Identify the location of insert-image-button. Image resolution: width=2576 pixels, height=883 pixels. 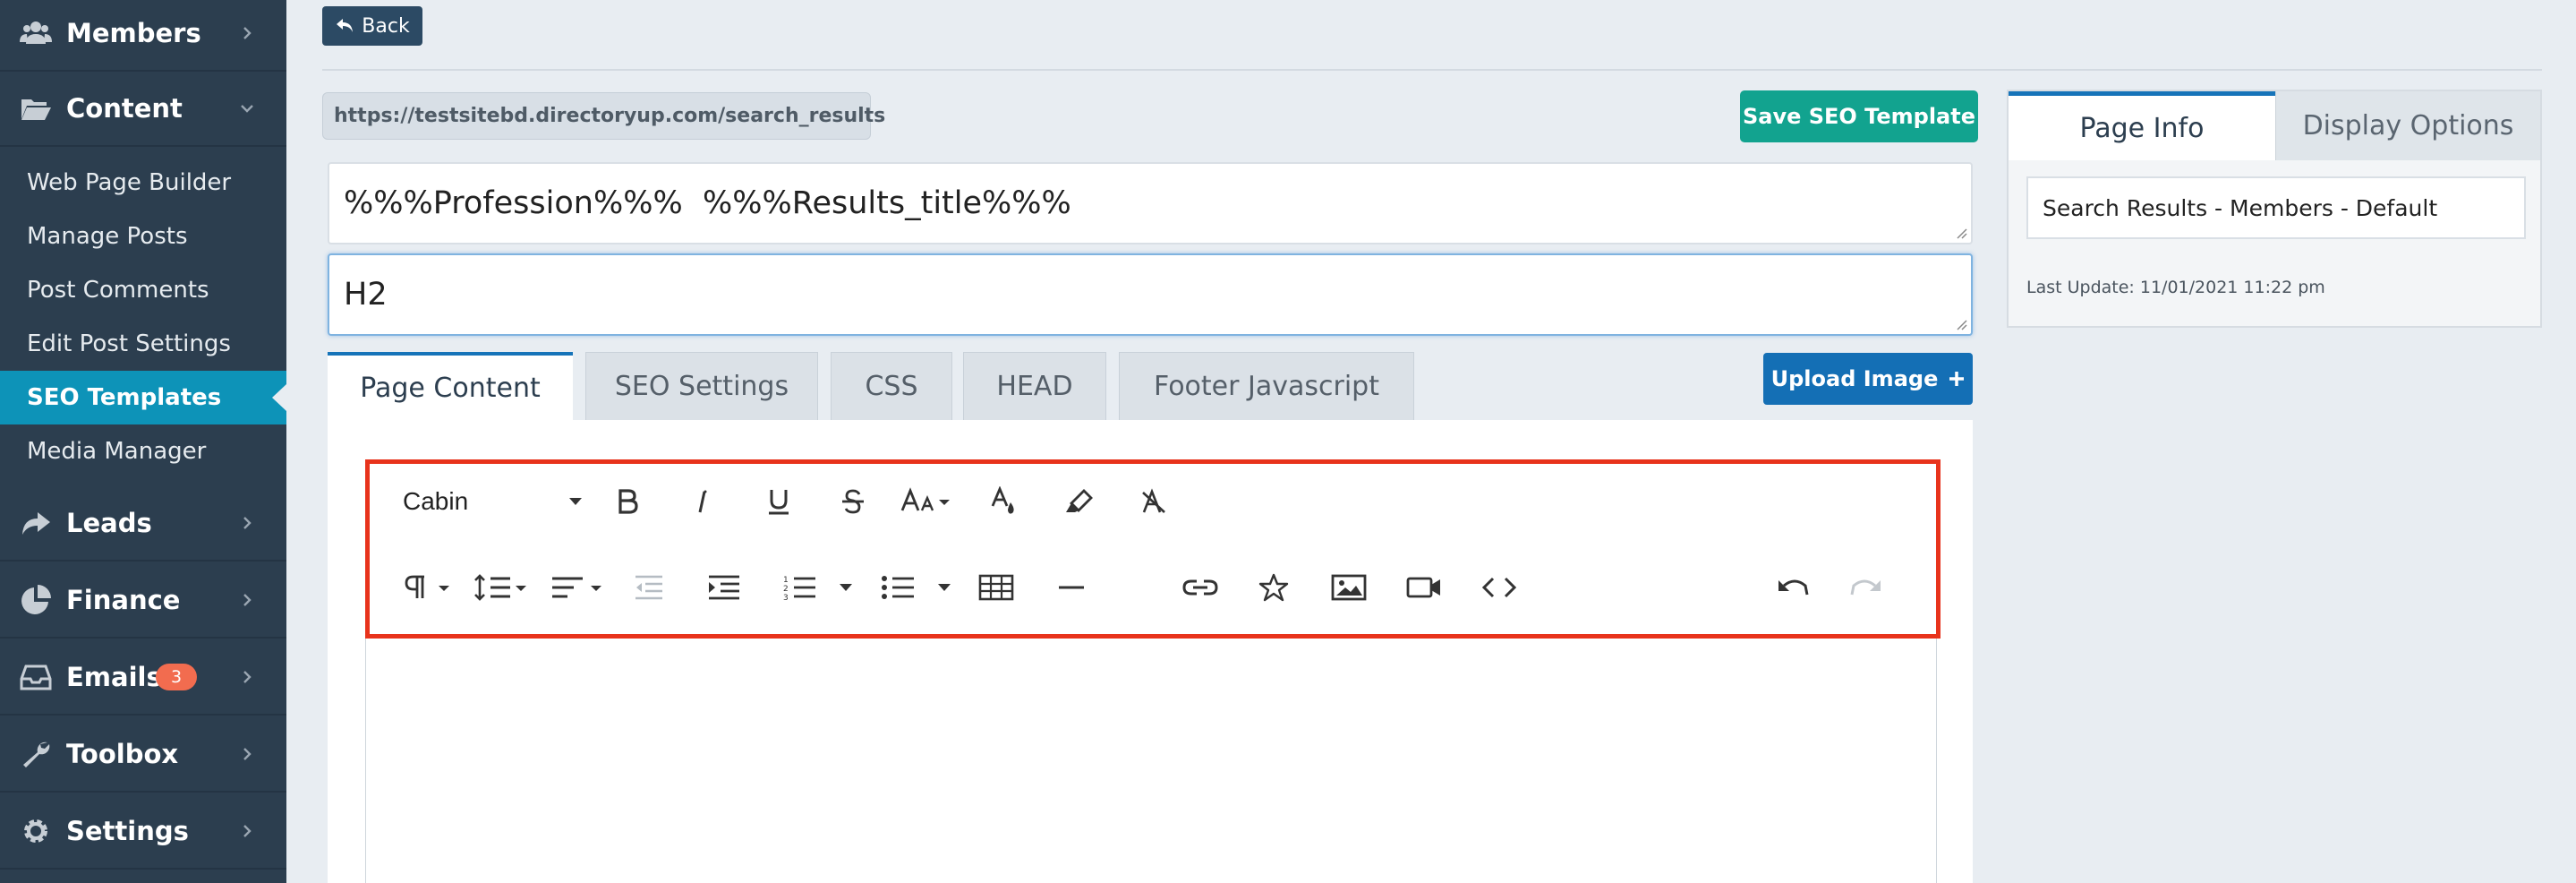
(1348, 587).